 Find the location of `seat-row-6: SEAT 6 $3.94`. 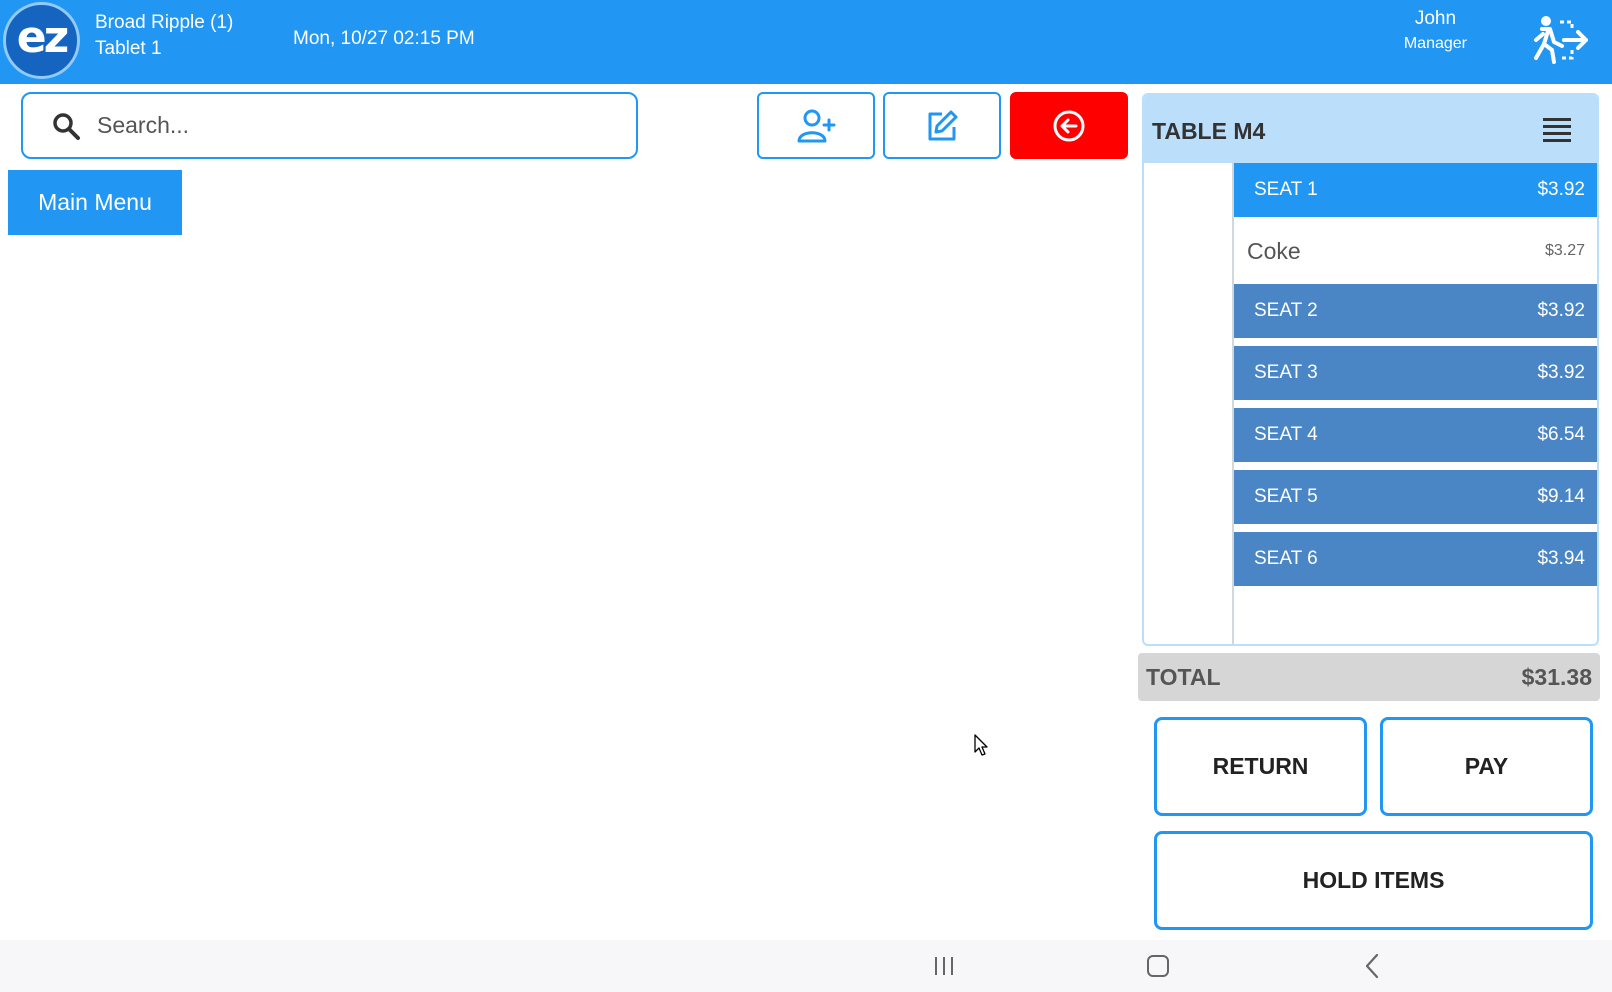

seat-row-6: SEAT 6 $3.94 is located at coordinates (1415, 559).